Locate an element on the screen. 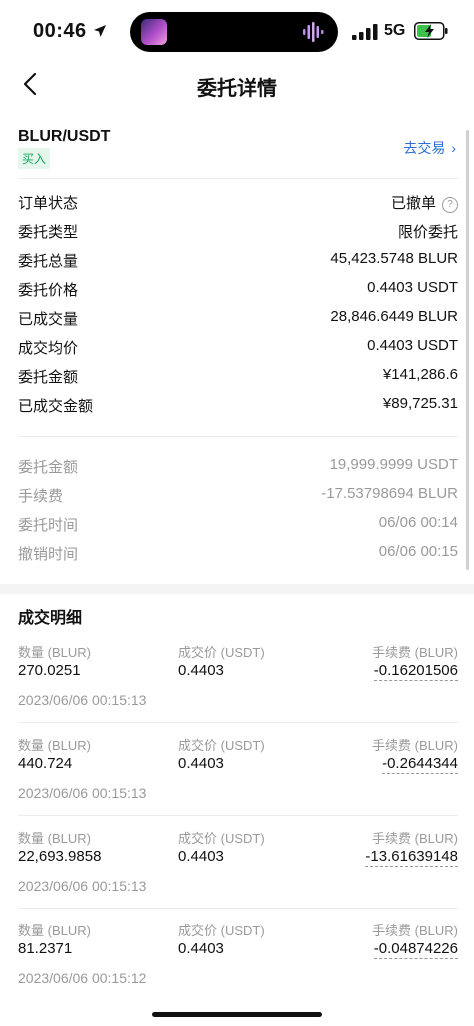 This screenshot has width=474, height=1026. status-bar: 00:46 5G is located at coordinates (237, 31).